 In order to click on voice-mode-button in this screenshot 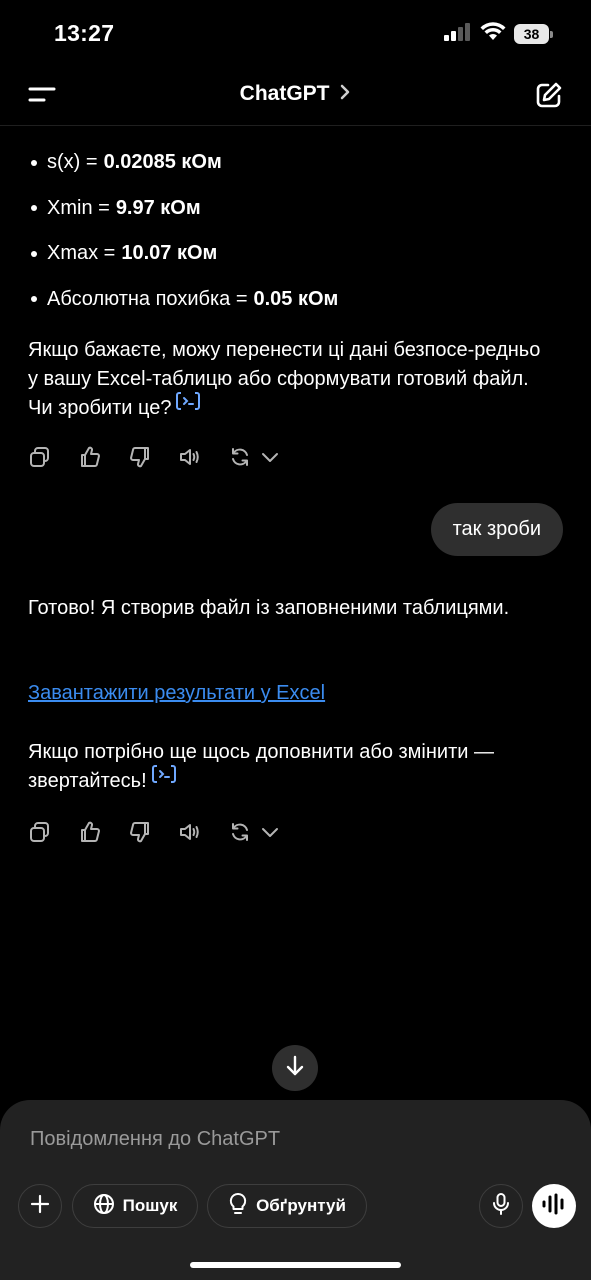, I will do `click(554, 1206)`.